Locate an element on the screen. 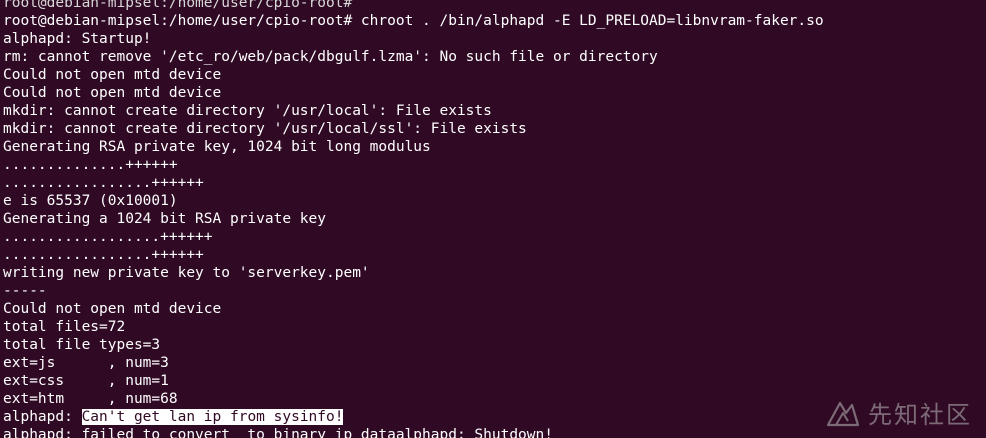  terminal-line: ext=css , num=1 is located at coordinates (86, 381).